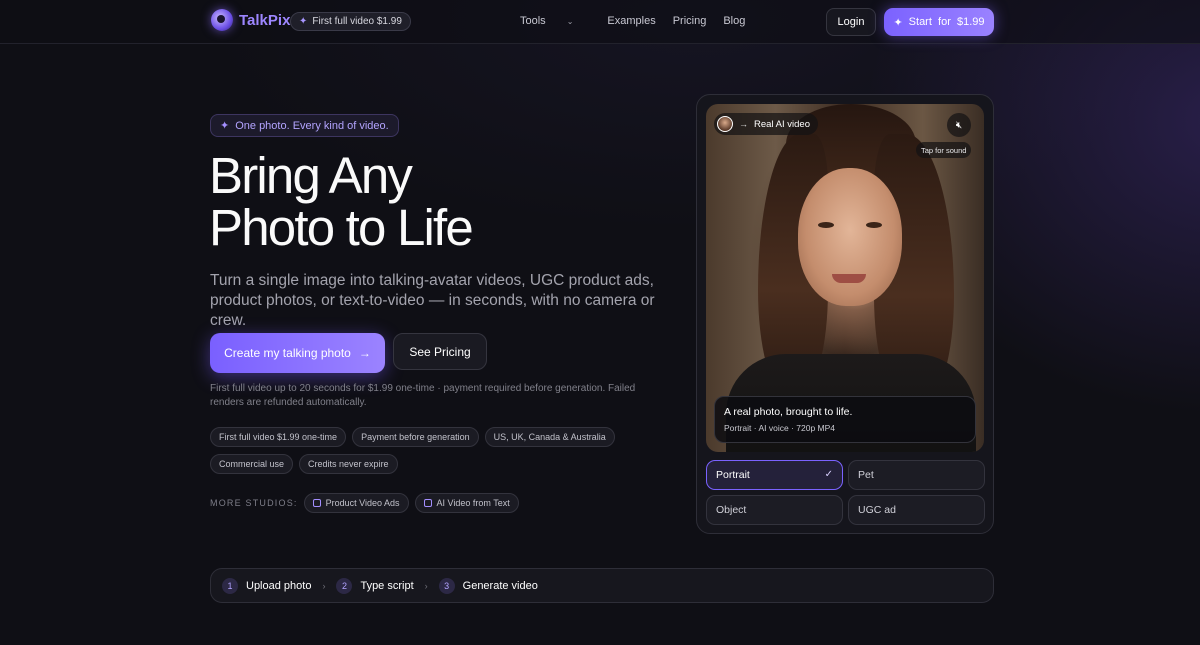 The image size is (1200, 645). What do you see at coordinates (387, 585) in the screenshot?
I see `step-label: Type script` at bounding box center [387, 585].